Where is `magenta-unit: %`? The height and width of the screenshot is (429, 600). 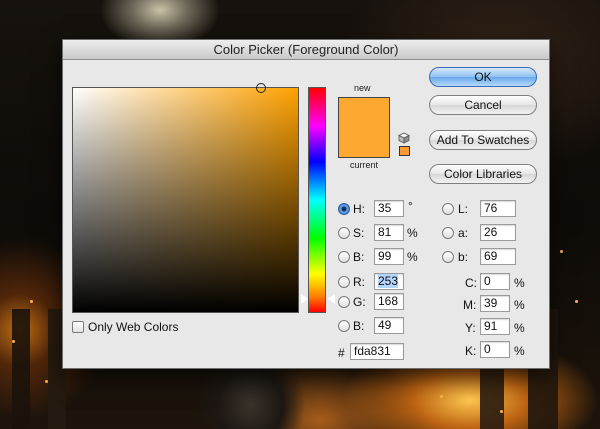
magenta-unit: % is located at coordinates (519, 305).